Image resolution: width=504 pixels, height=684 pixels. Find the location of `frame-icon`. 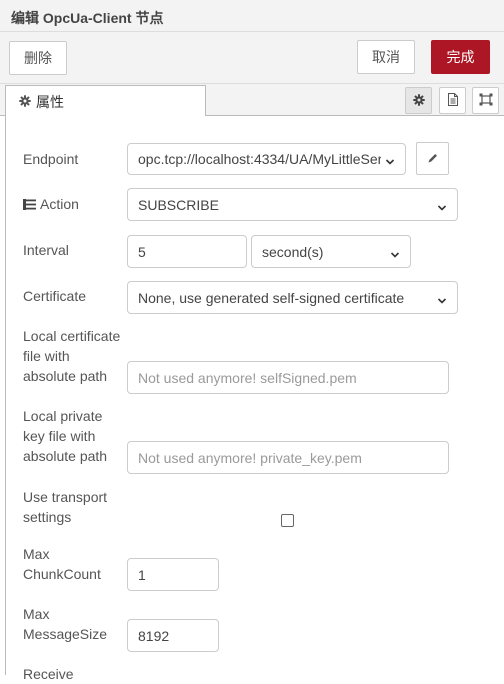

frame-icon is located at coordinates (486, 101).